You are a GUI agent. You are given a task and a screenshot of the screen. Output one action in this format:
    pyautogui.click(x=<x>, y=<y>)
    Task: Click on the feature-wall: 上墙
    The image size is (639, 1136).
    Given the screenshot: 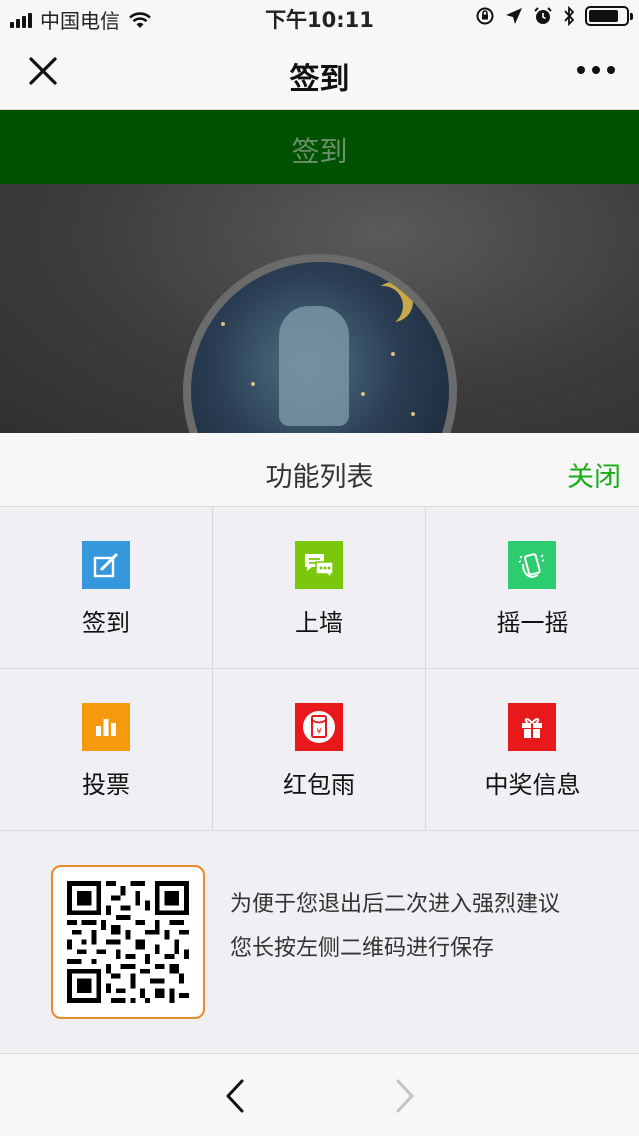 What is the action you would take?
    pyautogui.click(x=319, y=588)
    